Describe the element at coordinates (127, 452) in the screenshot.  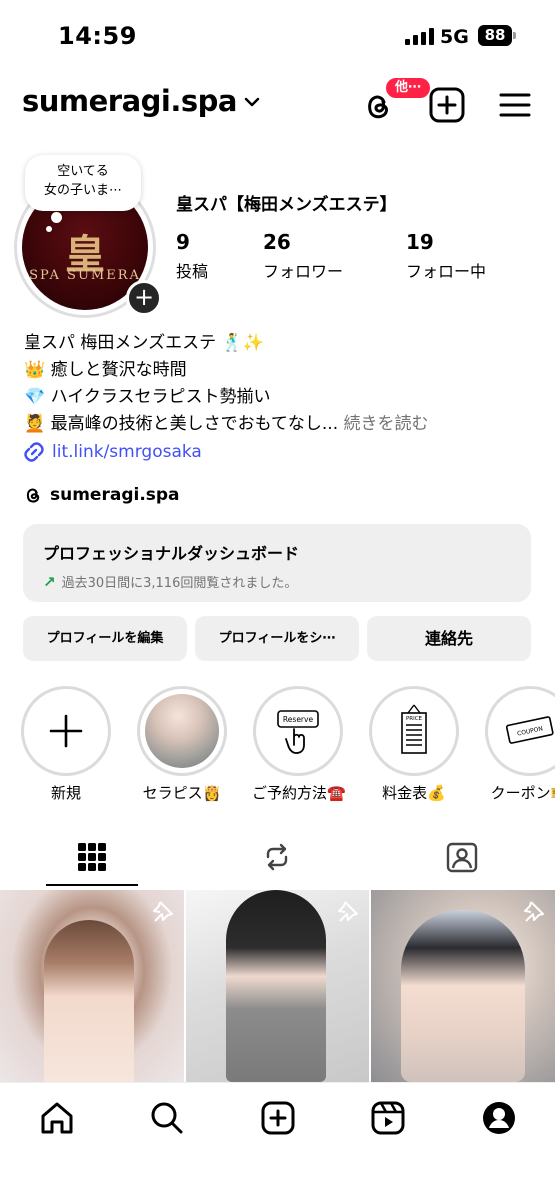
I see `profile-link-text: lit.link/smrgosaka` at that location.